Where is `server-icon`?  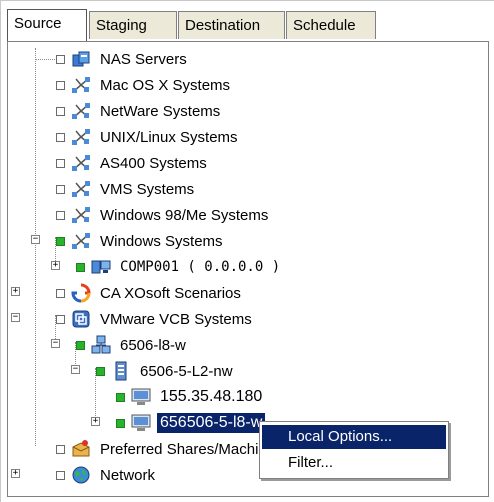 server-icon is located at coordinates (121, 371).